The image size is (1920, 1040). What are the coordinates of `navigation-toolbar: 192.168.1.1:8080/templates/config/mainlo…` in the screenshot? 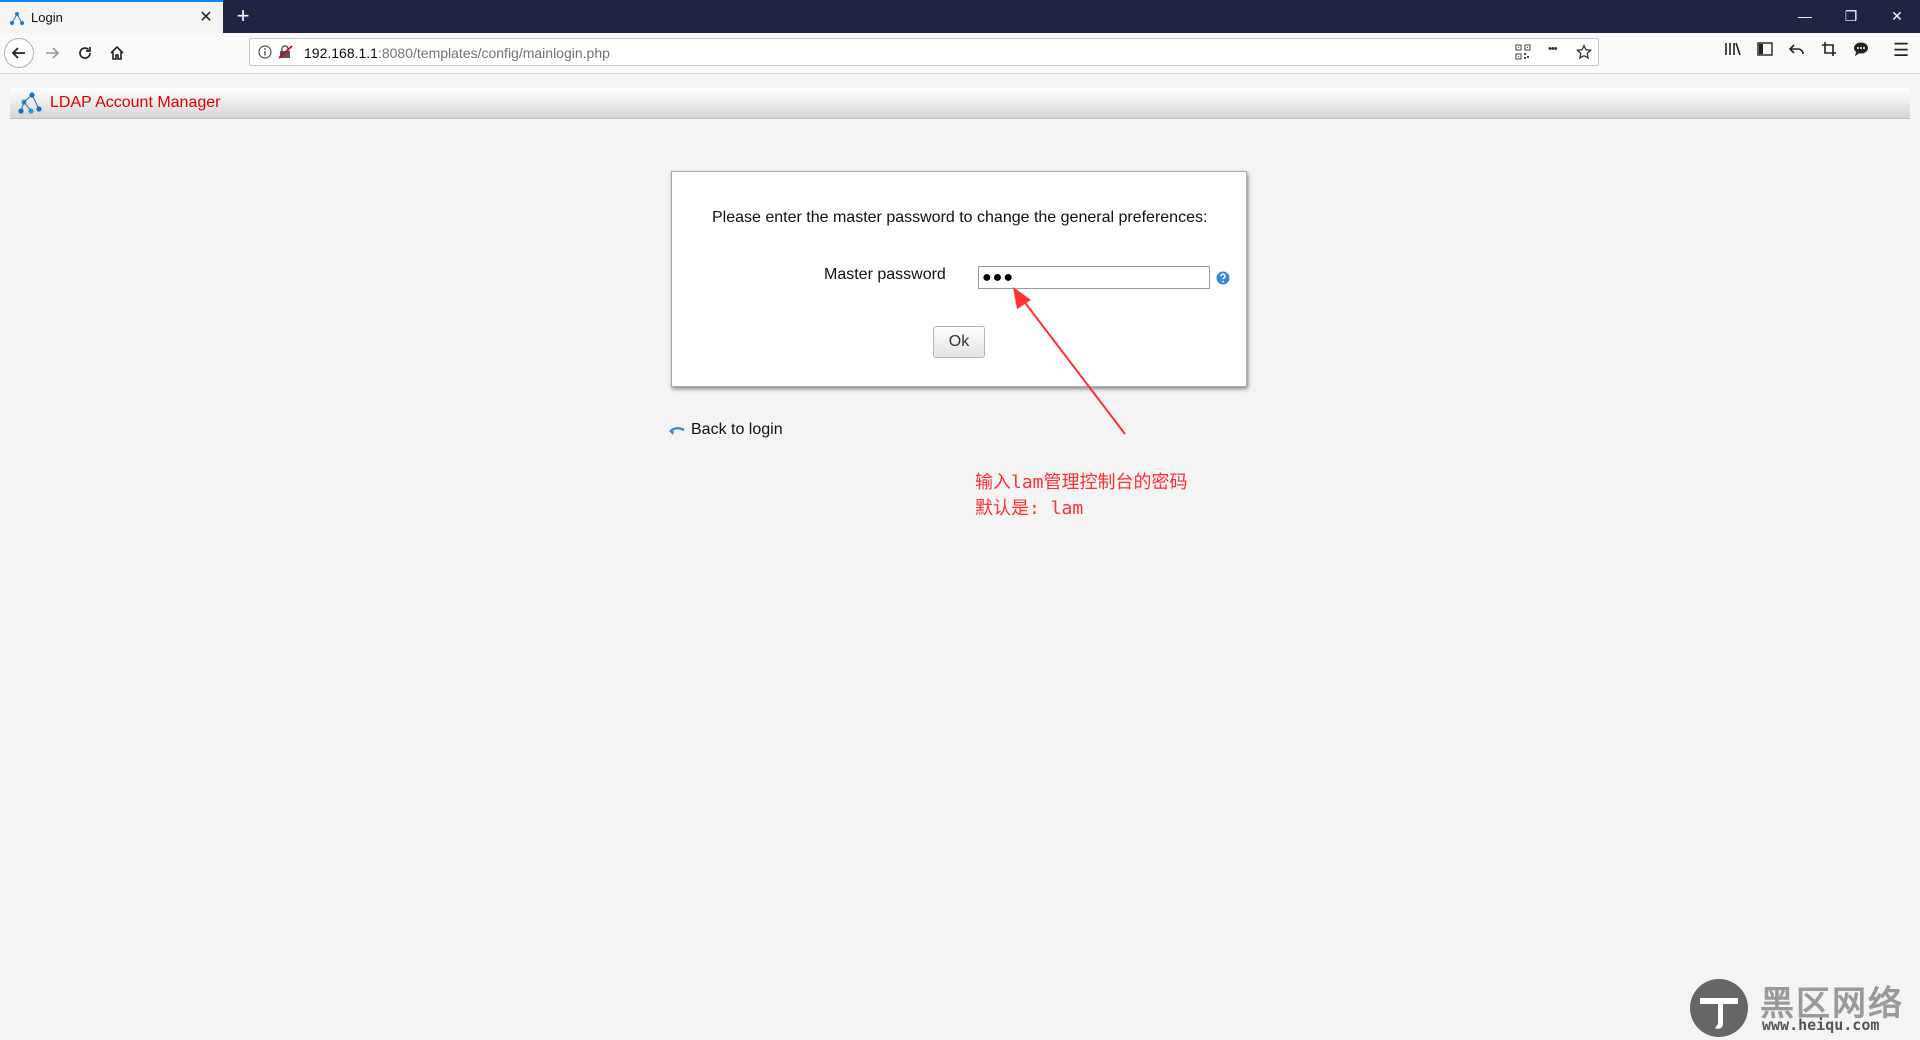 It's located at (960, 53).